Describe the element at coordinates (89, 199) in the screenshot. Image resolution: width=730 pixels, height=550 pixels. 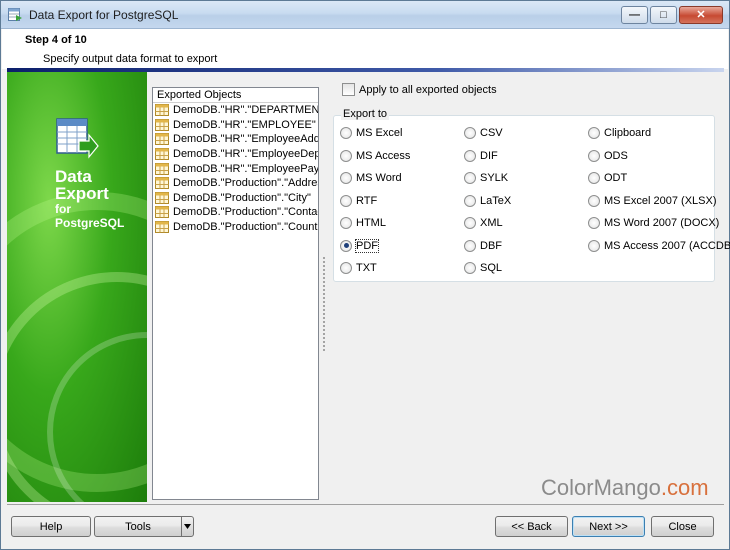
I see `banner-text: Data Export for PostgreSQL` at that location.